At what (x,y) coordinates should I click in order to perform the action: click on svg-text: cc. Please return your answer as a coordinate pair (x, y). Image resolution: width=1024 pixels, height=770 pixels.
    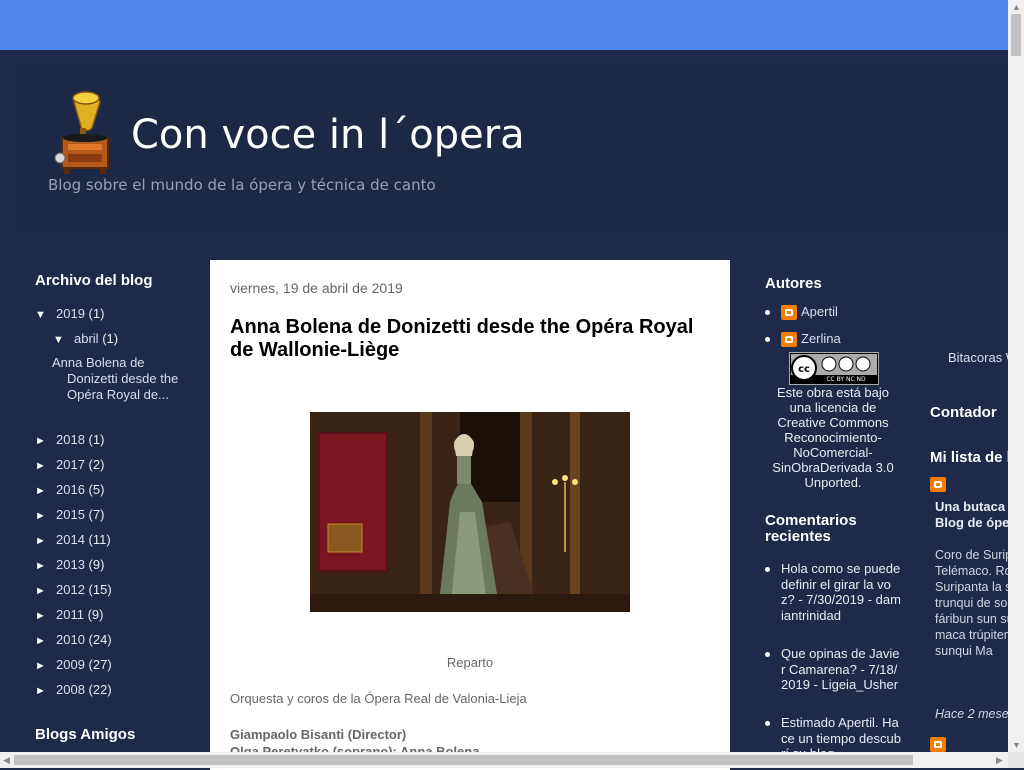
    Looking at the image, I should click on (804, 369).